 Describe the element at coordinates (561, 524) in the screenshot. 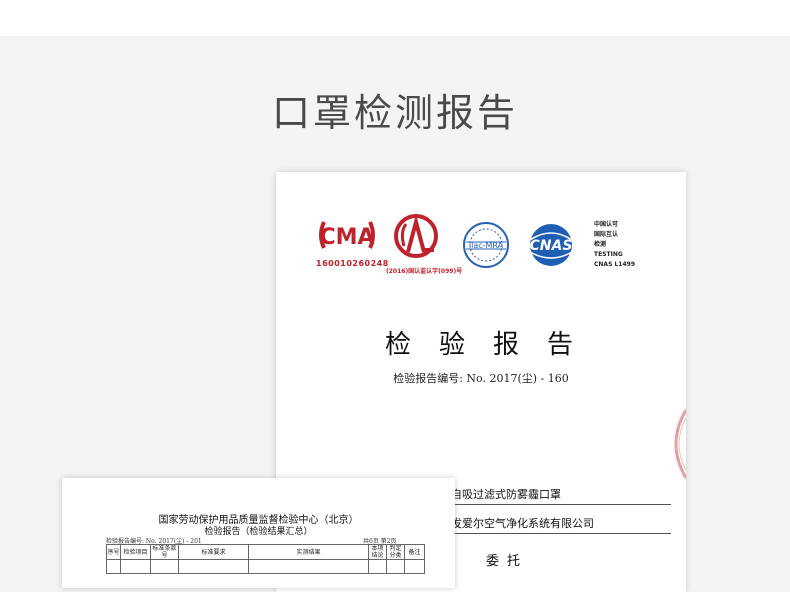

I see `company-name: 发爱尔空气净化系统有限公司` at that location.